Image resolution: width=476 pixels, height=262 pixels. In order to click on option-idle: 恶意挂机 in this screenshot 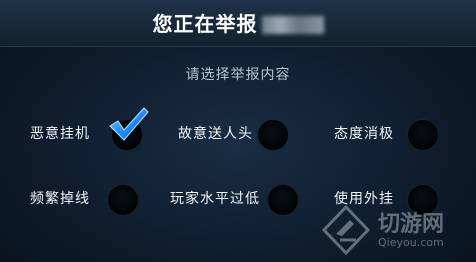, I will do `click(90, 128)`.